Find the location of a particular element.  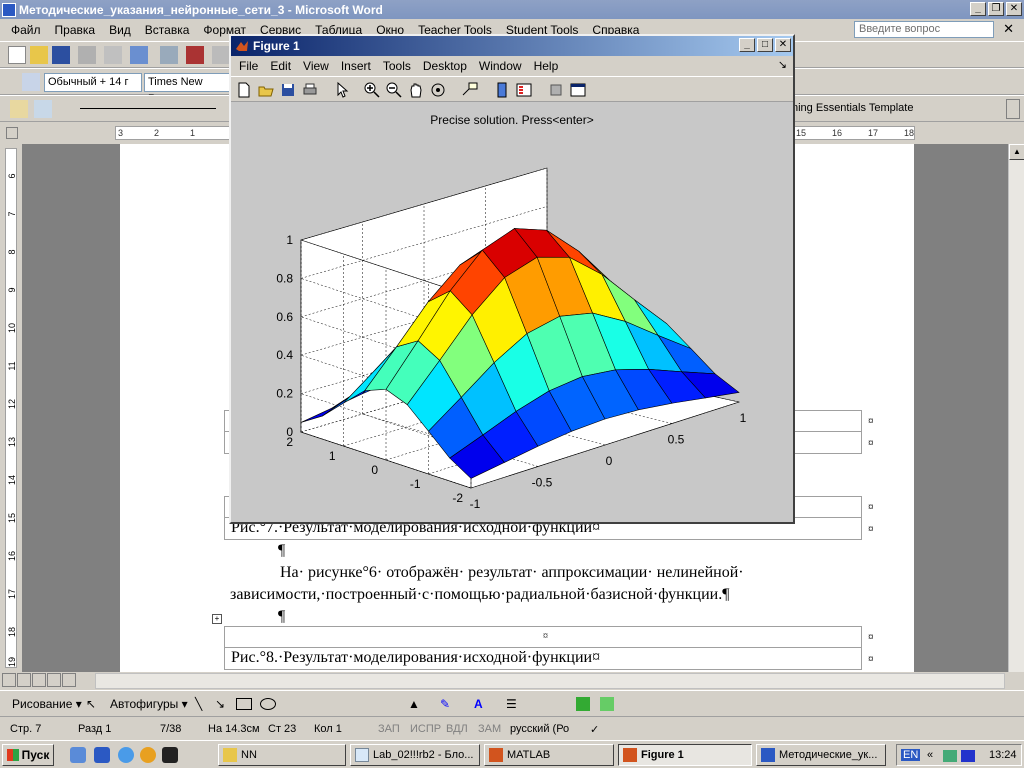

dock-arrow-icon: ↘ is located at coordinates (782, 64).